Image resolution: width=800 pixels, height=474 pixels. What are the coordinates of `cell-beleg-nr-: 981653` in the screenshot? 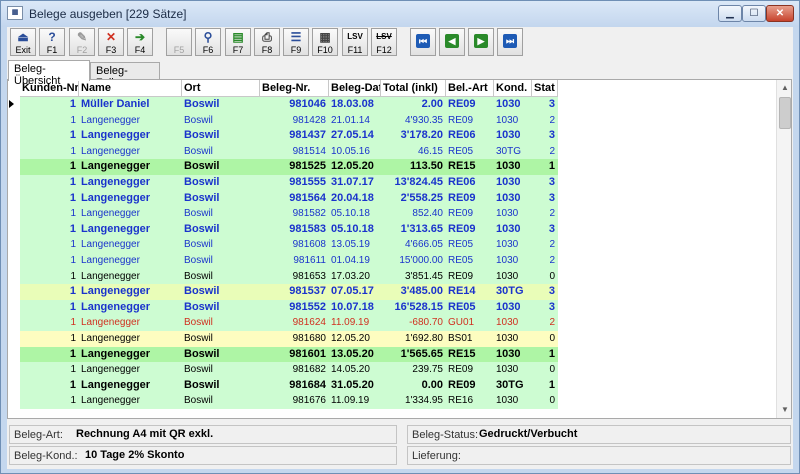 It's located at (309, 276).